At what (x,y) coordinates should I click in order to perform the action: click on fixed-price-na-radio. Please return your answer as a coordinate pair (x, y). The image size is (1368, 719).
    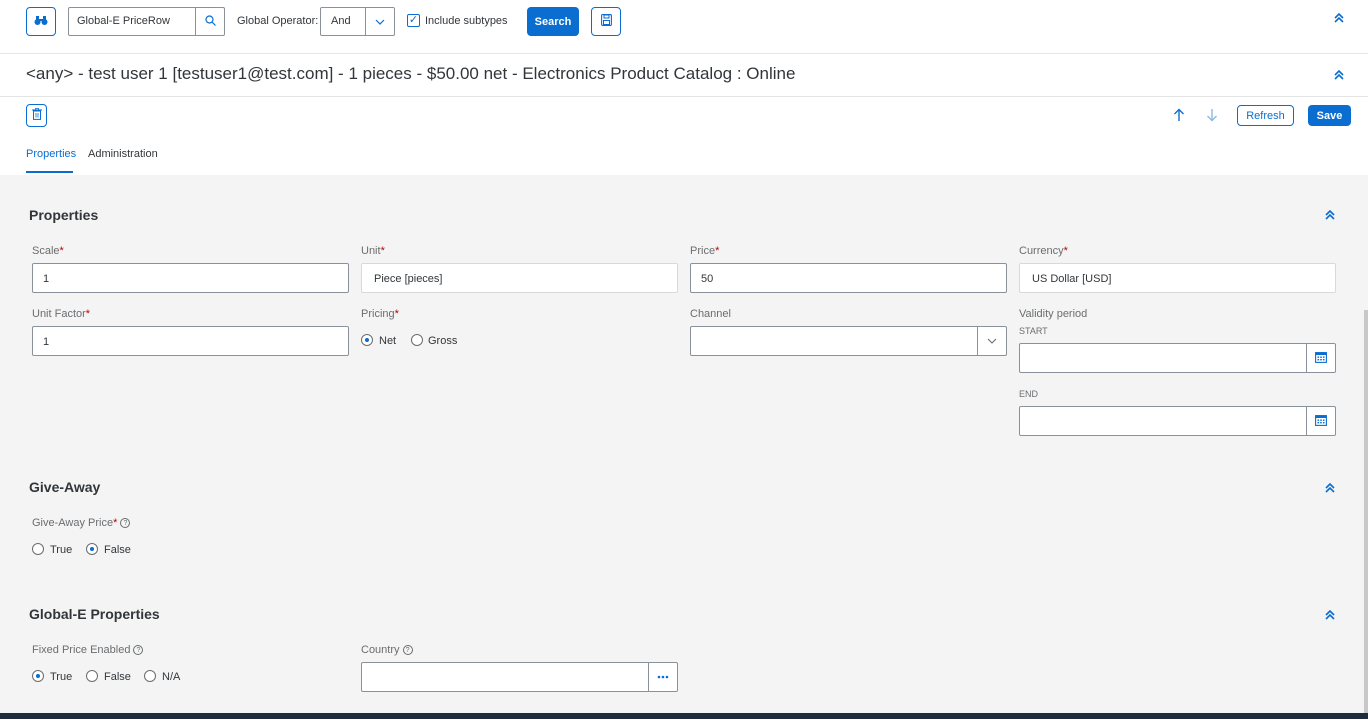
    Looking at the image, I should click on (150, 676).